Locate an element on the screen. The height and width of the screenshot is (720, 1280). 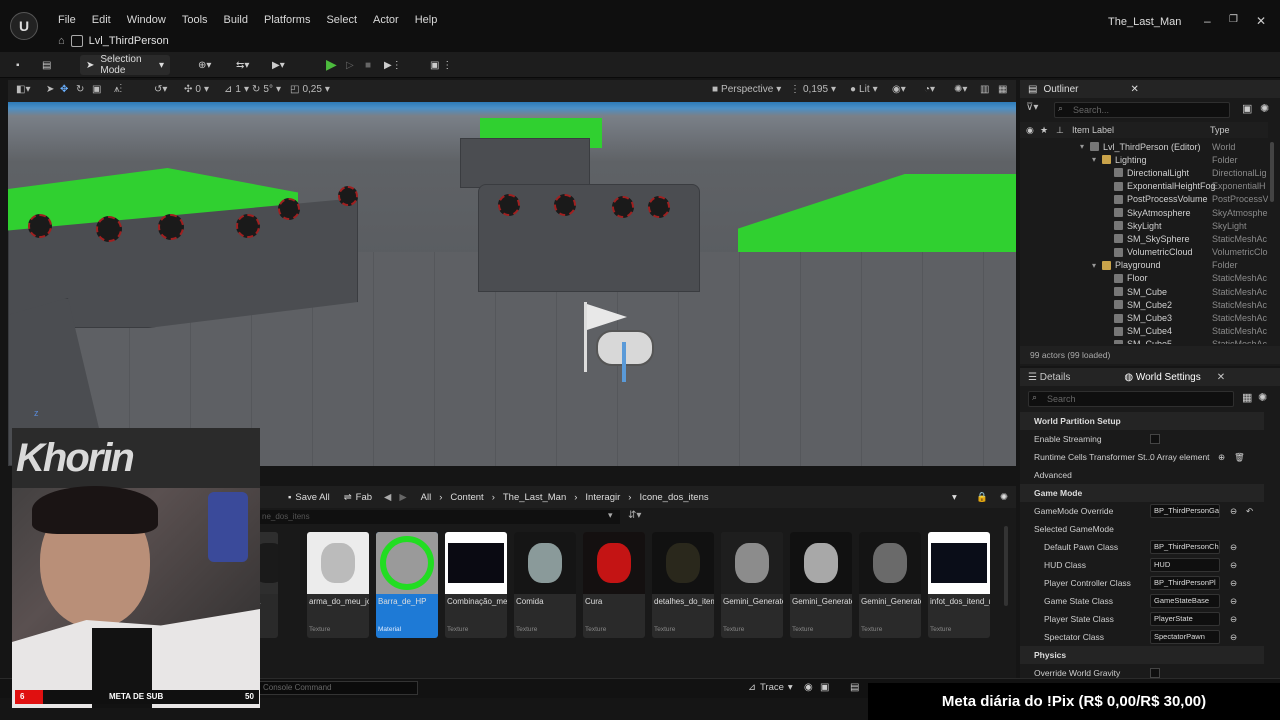
tab-details: ☰ Details is located at coordinates (1049, 377).